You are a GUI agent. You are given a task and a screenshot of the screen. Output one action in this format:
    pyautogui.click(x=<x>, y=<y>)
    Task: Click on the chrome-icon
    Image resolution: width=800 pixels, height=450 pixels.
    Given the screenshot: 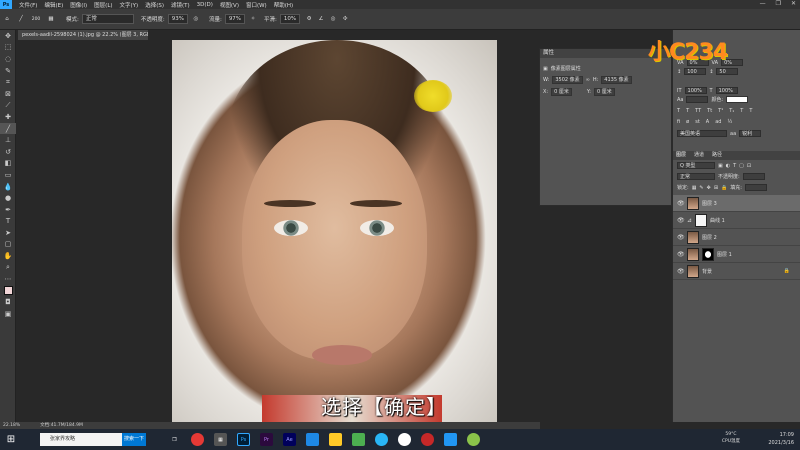 What is the action you would take?
    pyautogui.click(x=197, y=439)
    